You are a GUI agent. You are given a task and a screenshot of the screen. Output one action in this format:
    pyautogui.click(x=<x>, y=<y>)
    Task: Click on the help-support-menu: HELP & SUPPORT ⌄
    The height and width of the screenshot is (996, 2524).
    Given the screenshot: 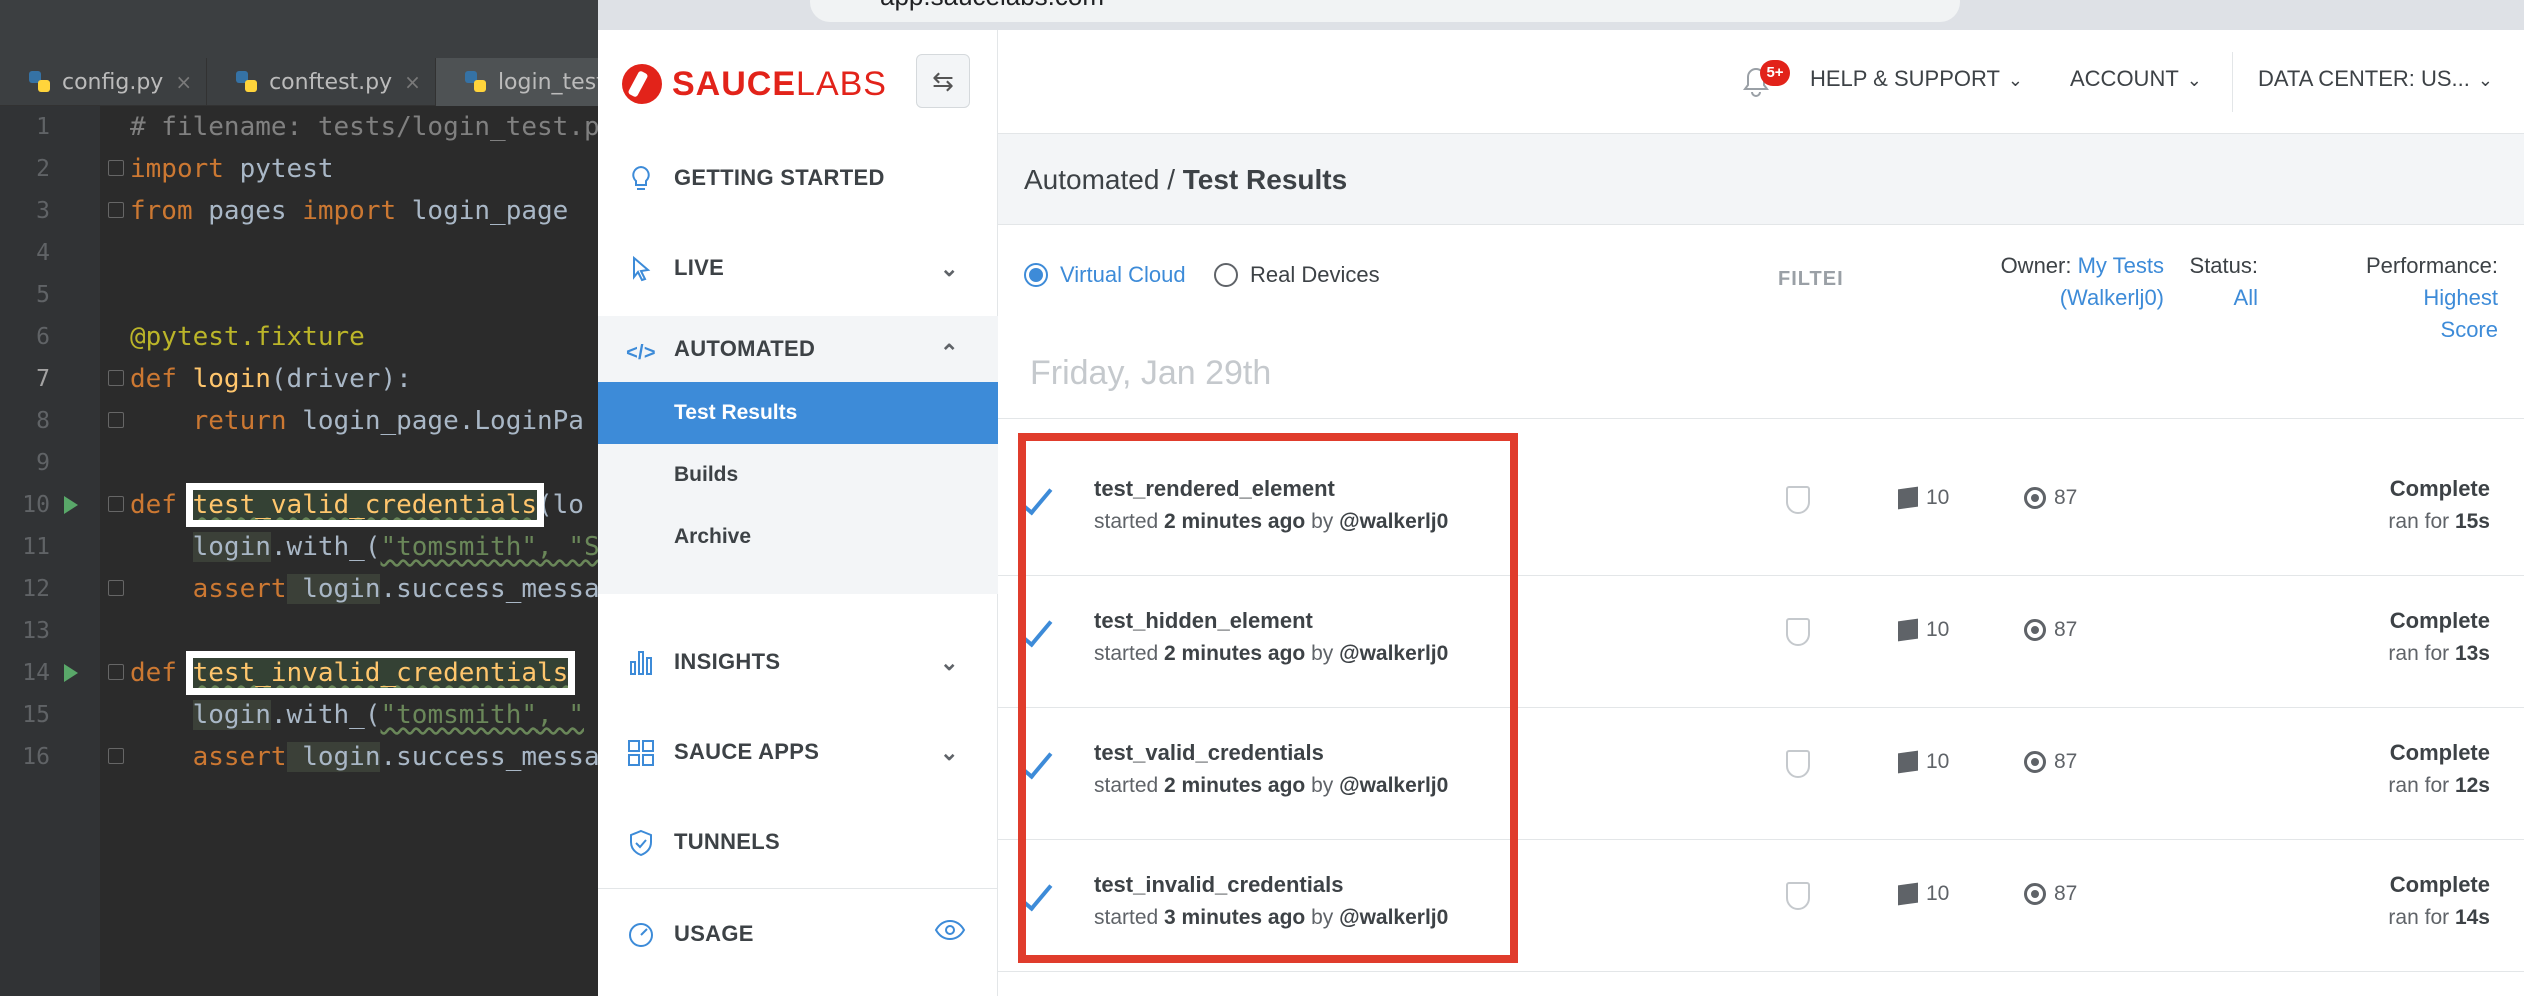 What is the action you would take?
    pyautogui.click(x=1916, y=79)
    